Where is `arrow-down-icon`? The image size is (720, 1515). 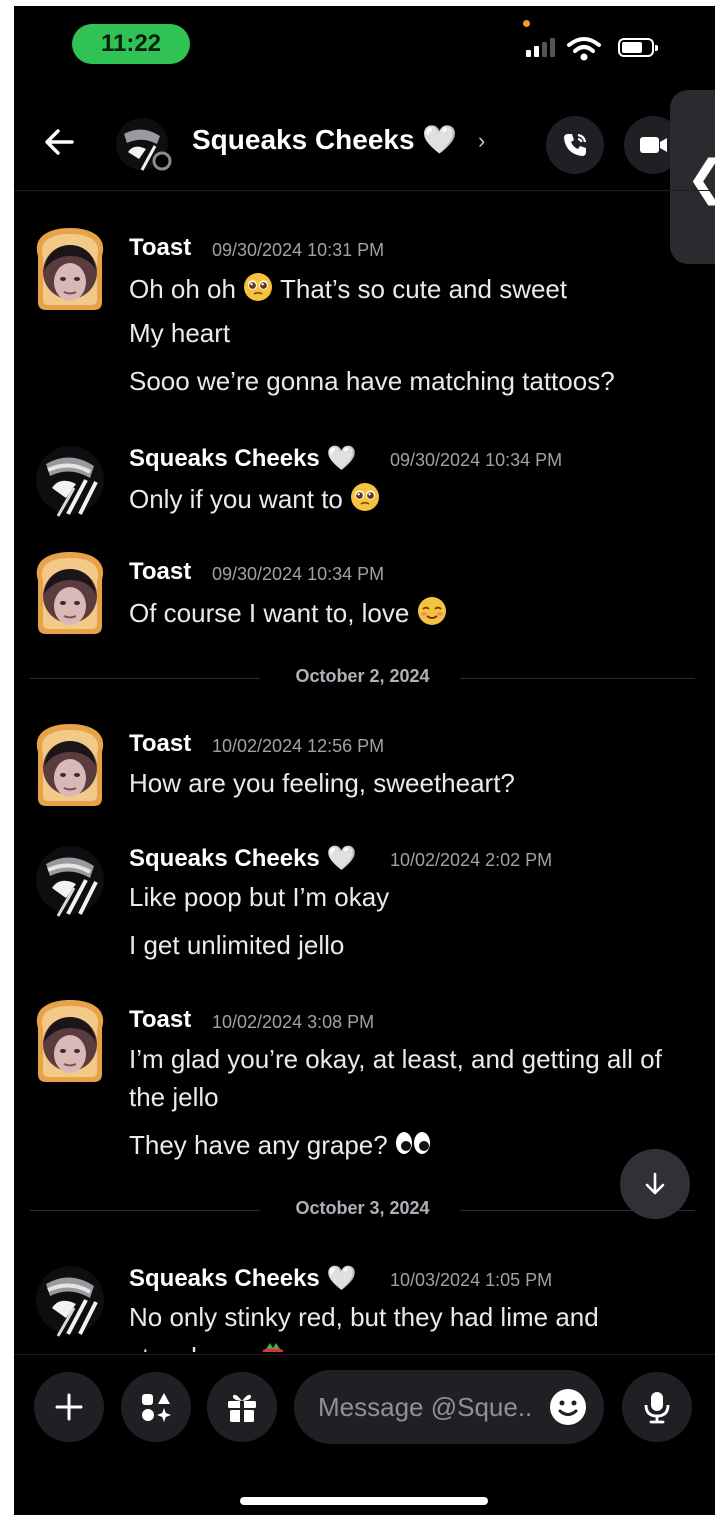
arrow-down-icon is located at coordinates (655, 1183).